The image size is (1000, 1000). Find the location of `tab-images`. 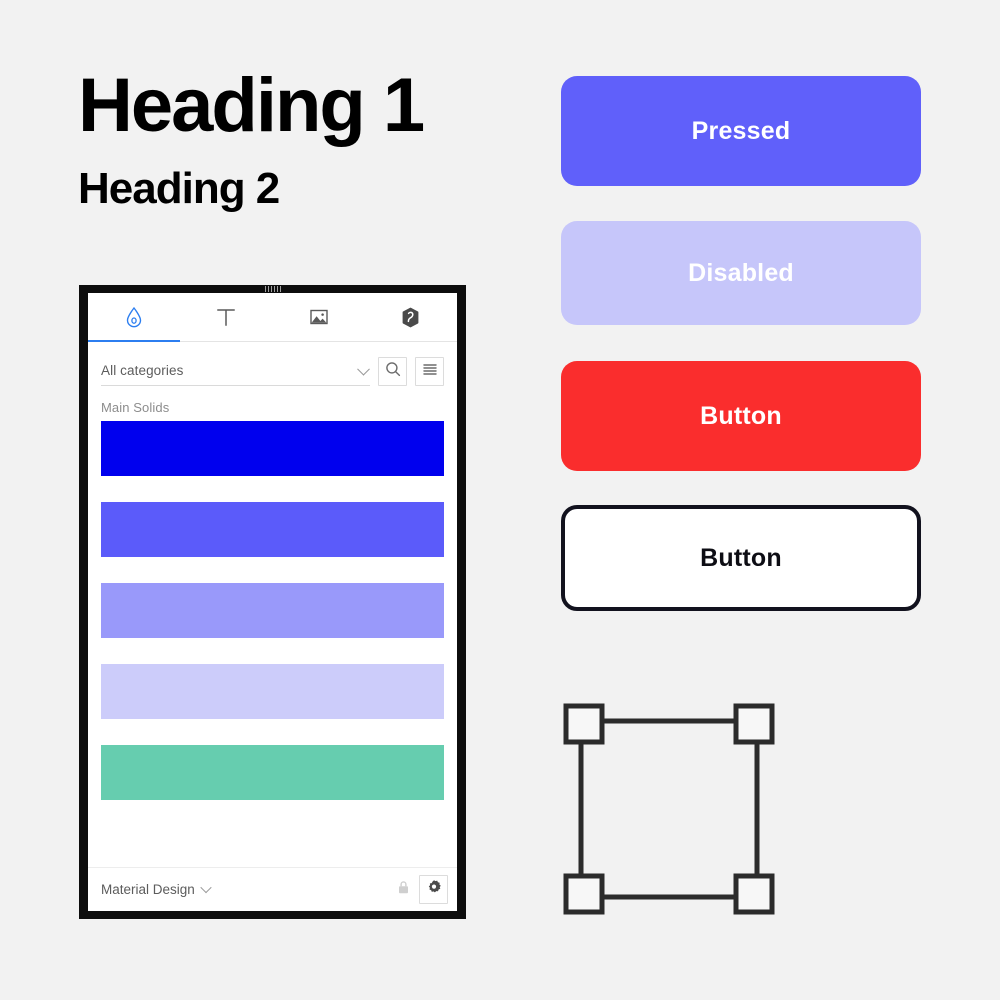

tab-images is located at coordinates (319, 317).